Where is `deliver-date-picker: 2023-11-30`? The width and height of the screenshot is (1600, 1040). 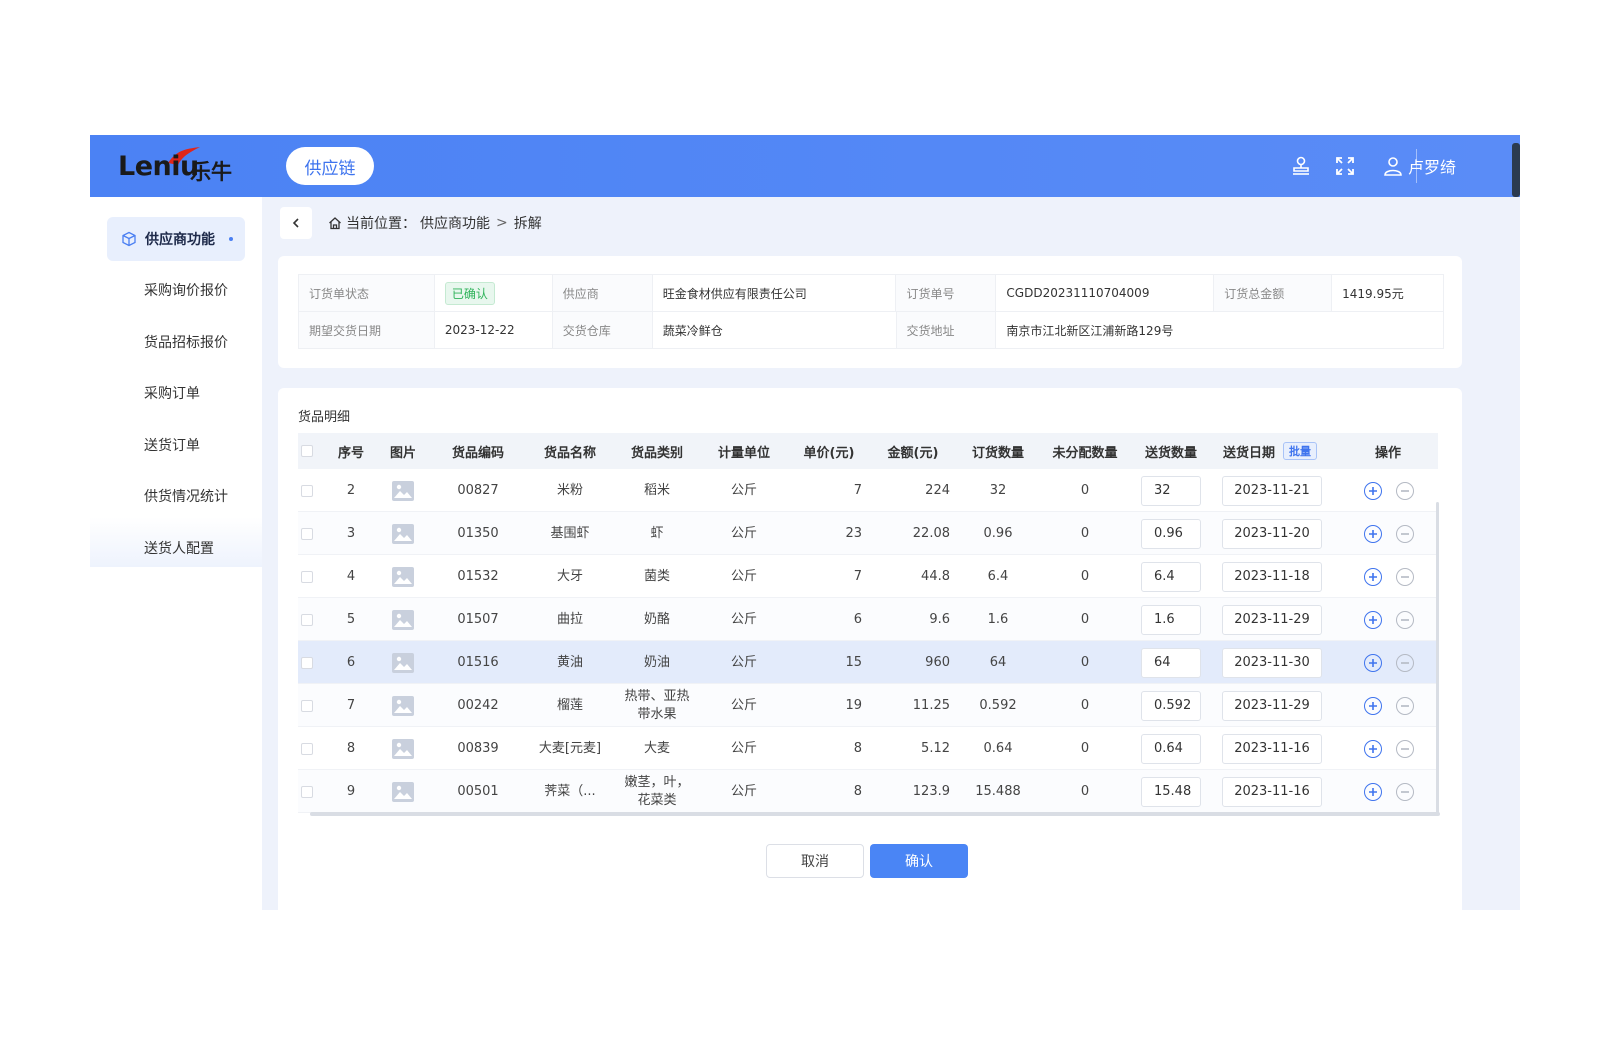
deliver-date-picker: 2023-11-30 is located at coordinates (1272, 662).